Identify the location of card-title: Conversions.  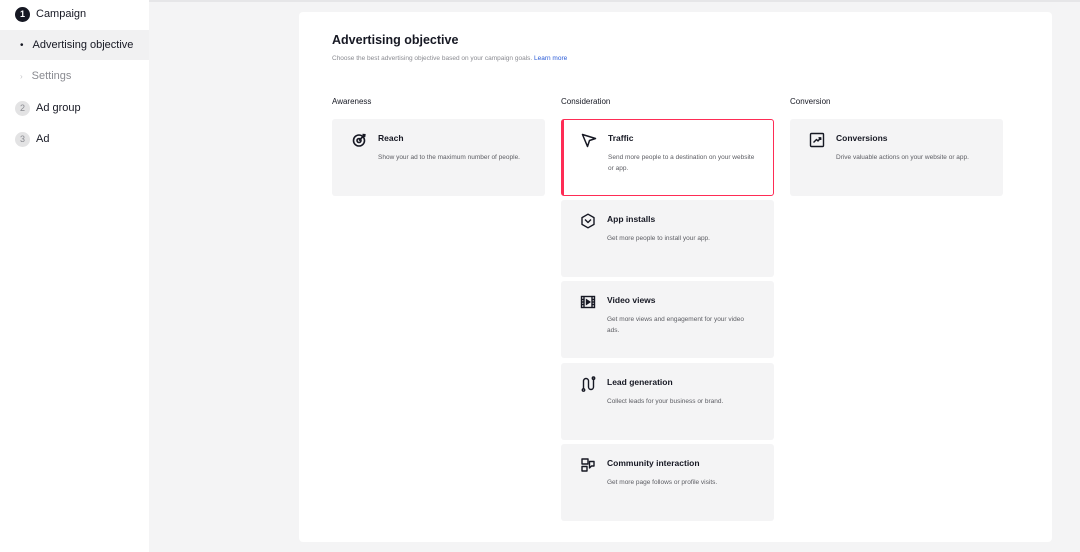
(862, 138).